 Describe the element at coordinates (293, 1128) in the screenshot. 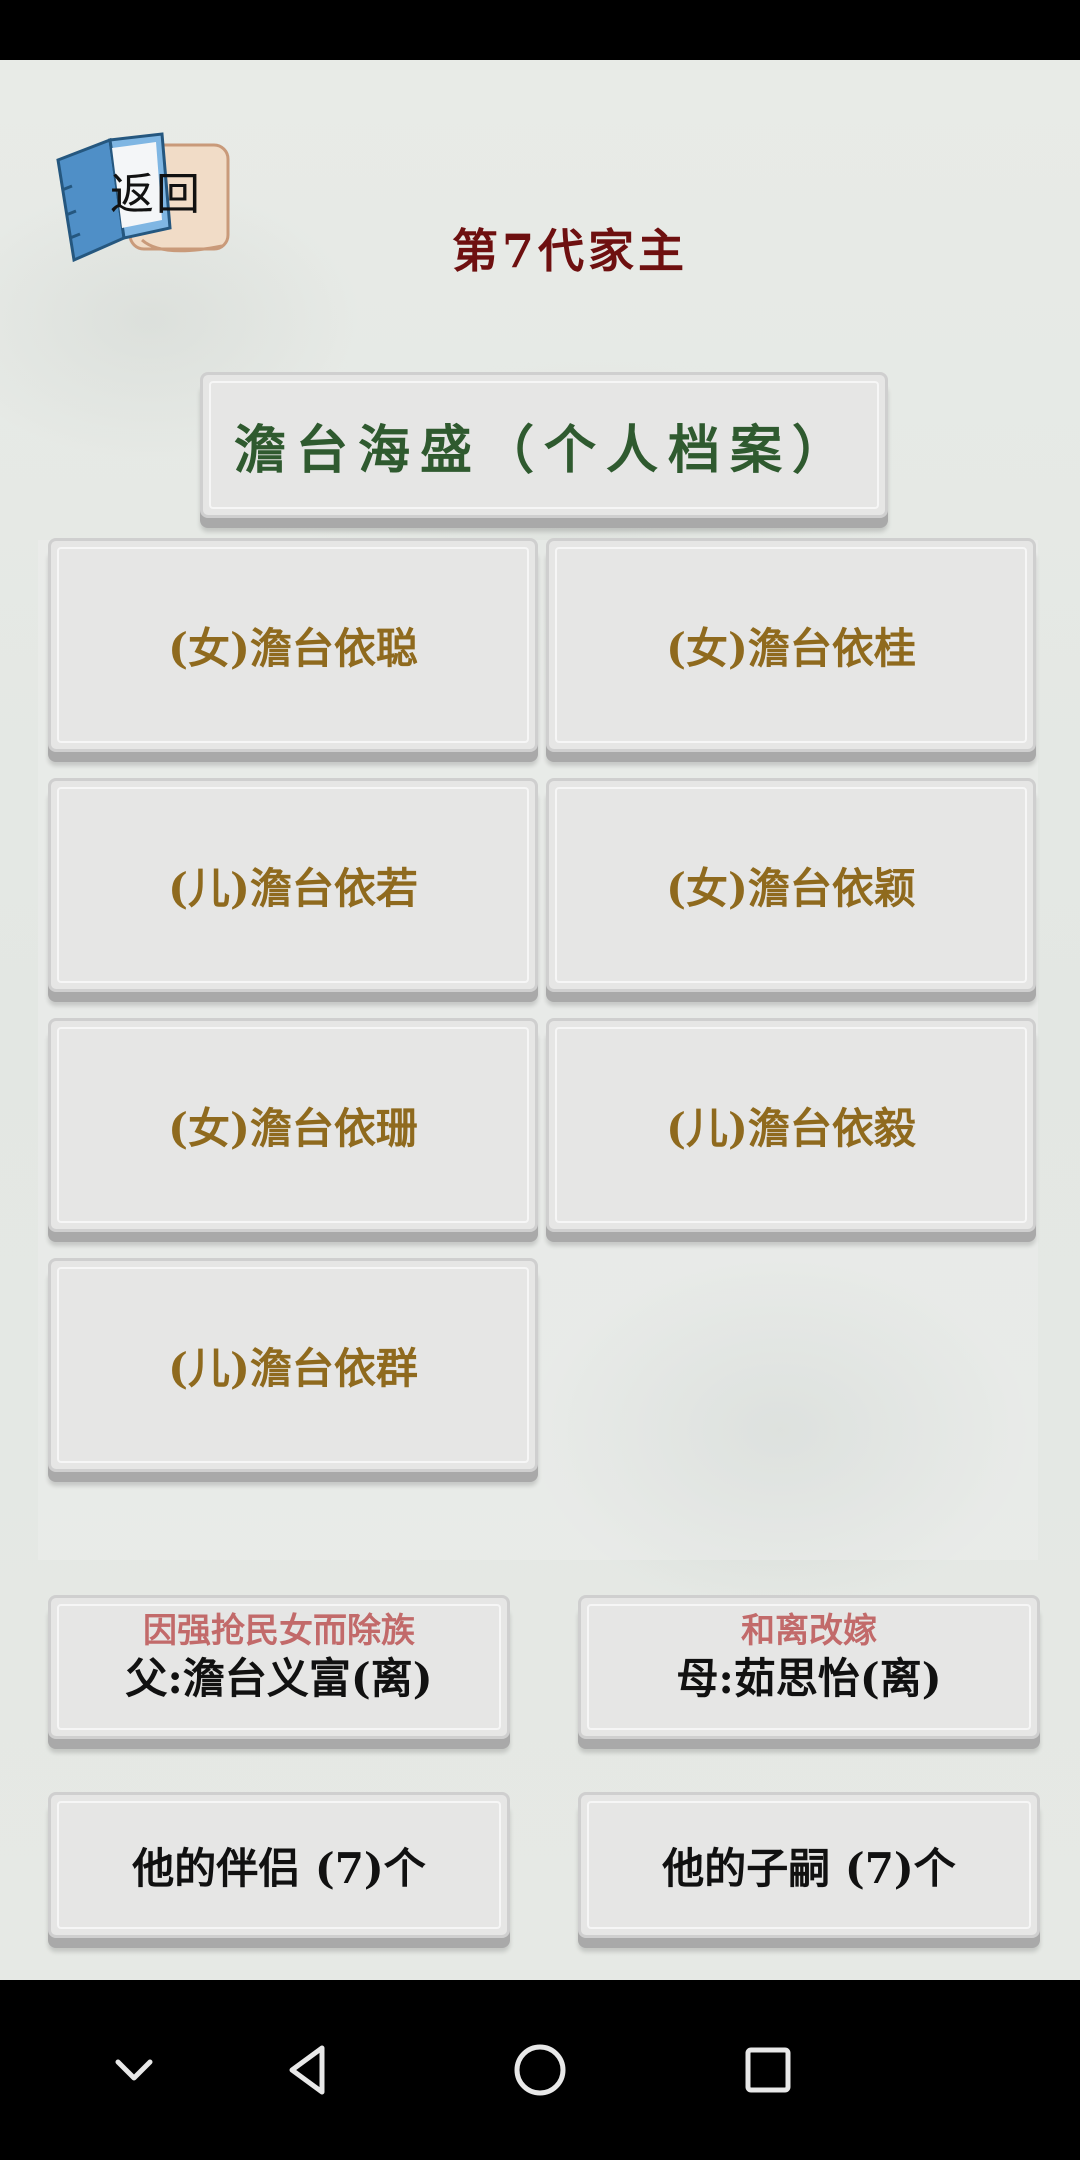

I see `child-label: (女)澹台依珊` at that location.